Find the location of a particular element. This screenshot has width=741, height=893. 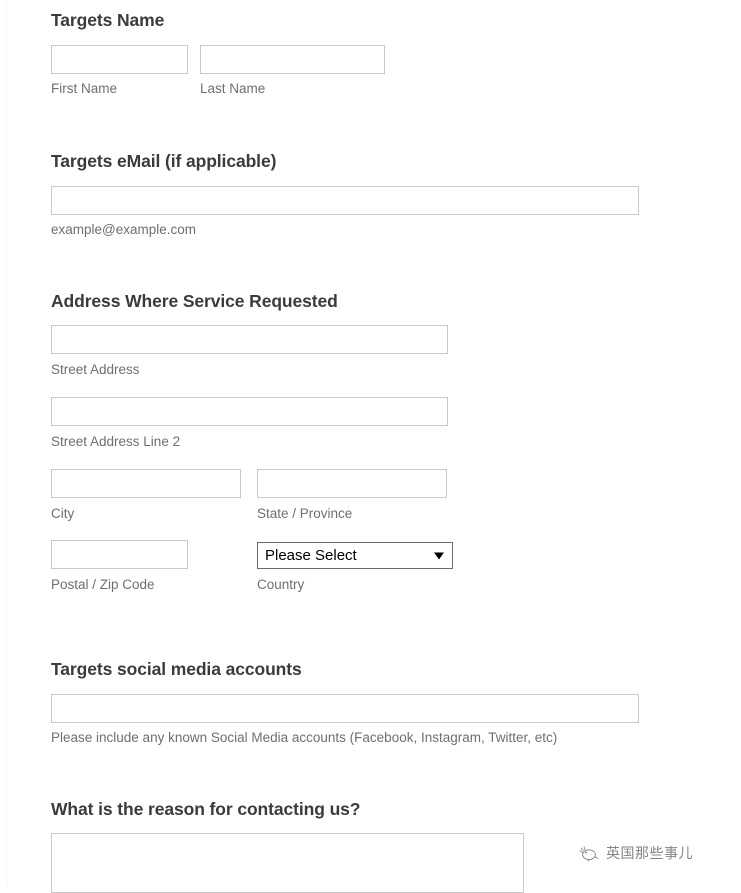

city-input is located at coordinates (146, 483).